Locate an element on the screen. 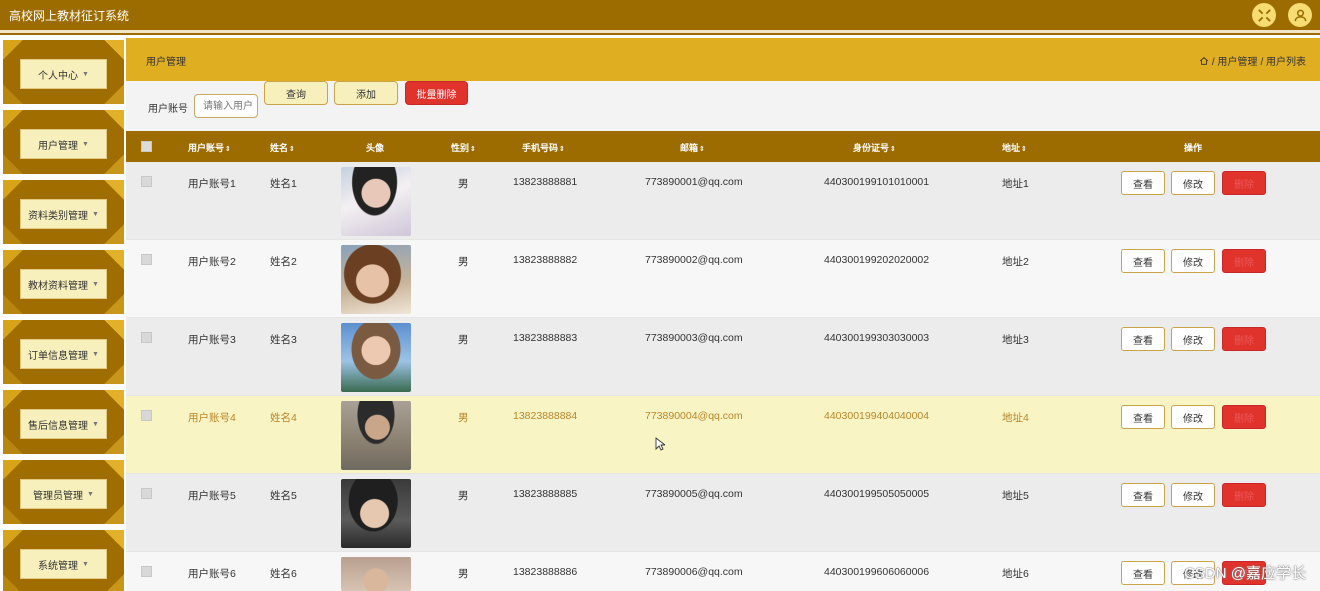 This screenshot has width=1320, height=591. sidebar-item-user-management: 用户管理 ▼ is located at coordinates (63, 142).